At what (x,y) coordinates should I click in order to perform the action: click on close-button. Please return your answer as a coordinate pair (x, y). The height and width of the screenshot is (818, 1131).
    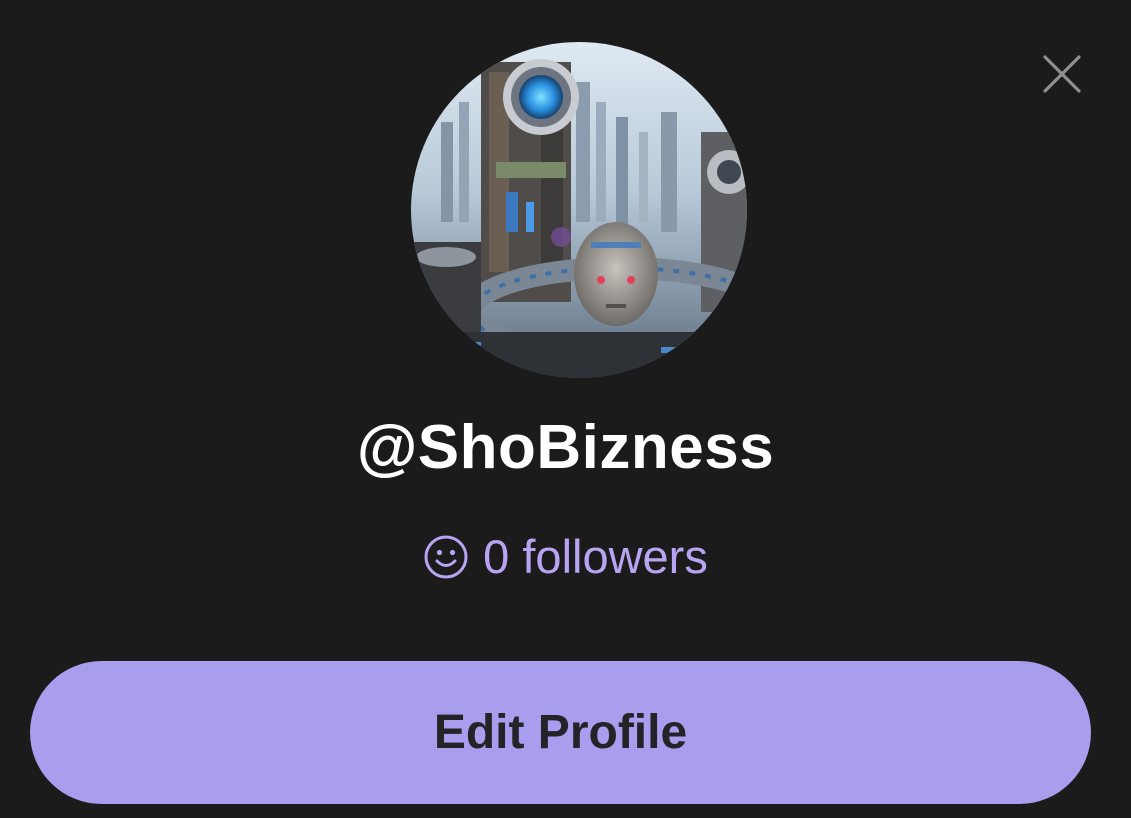
    Looking at the image, I should click on (1062, 74).